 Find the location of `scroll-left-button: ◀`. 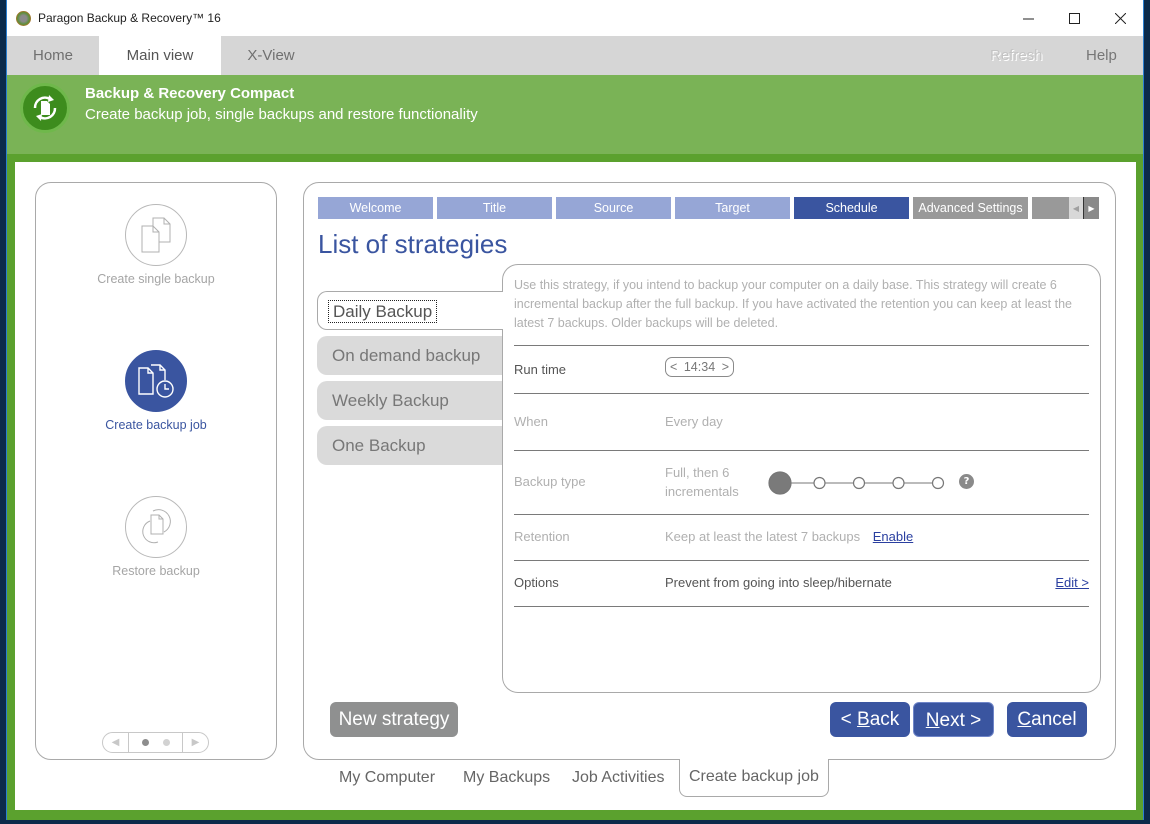

scroll-left-button: ◀ is located at coordinates (1076, 208).